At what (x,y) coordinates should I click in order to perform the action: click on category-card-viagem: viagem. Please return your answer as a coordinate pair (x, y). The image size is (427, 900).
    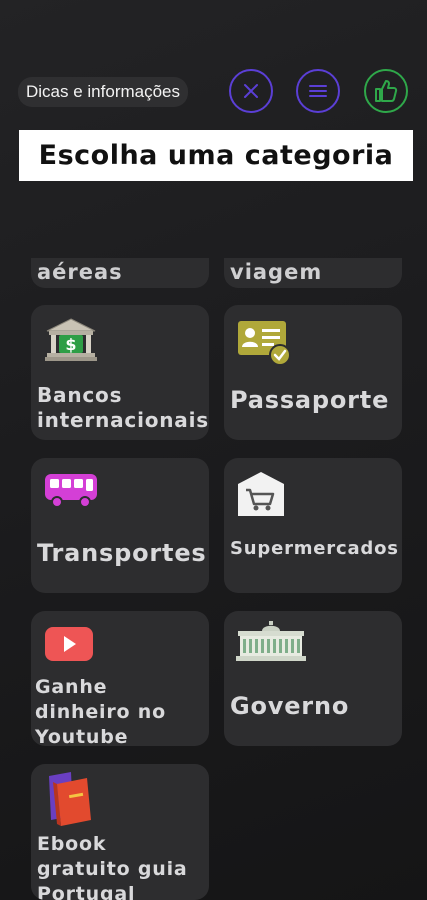
    Looking at the image, I should click on (313, 273).